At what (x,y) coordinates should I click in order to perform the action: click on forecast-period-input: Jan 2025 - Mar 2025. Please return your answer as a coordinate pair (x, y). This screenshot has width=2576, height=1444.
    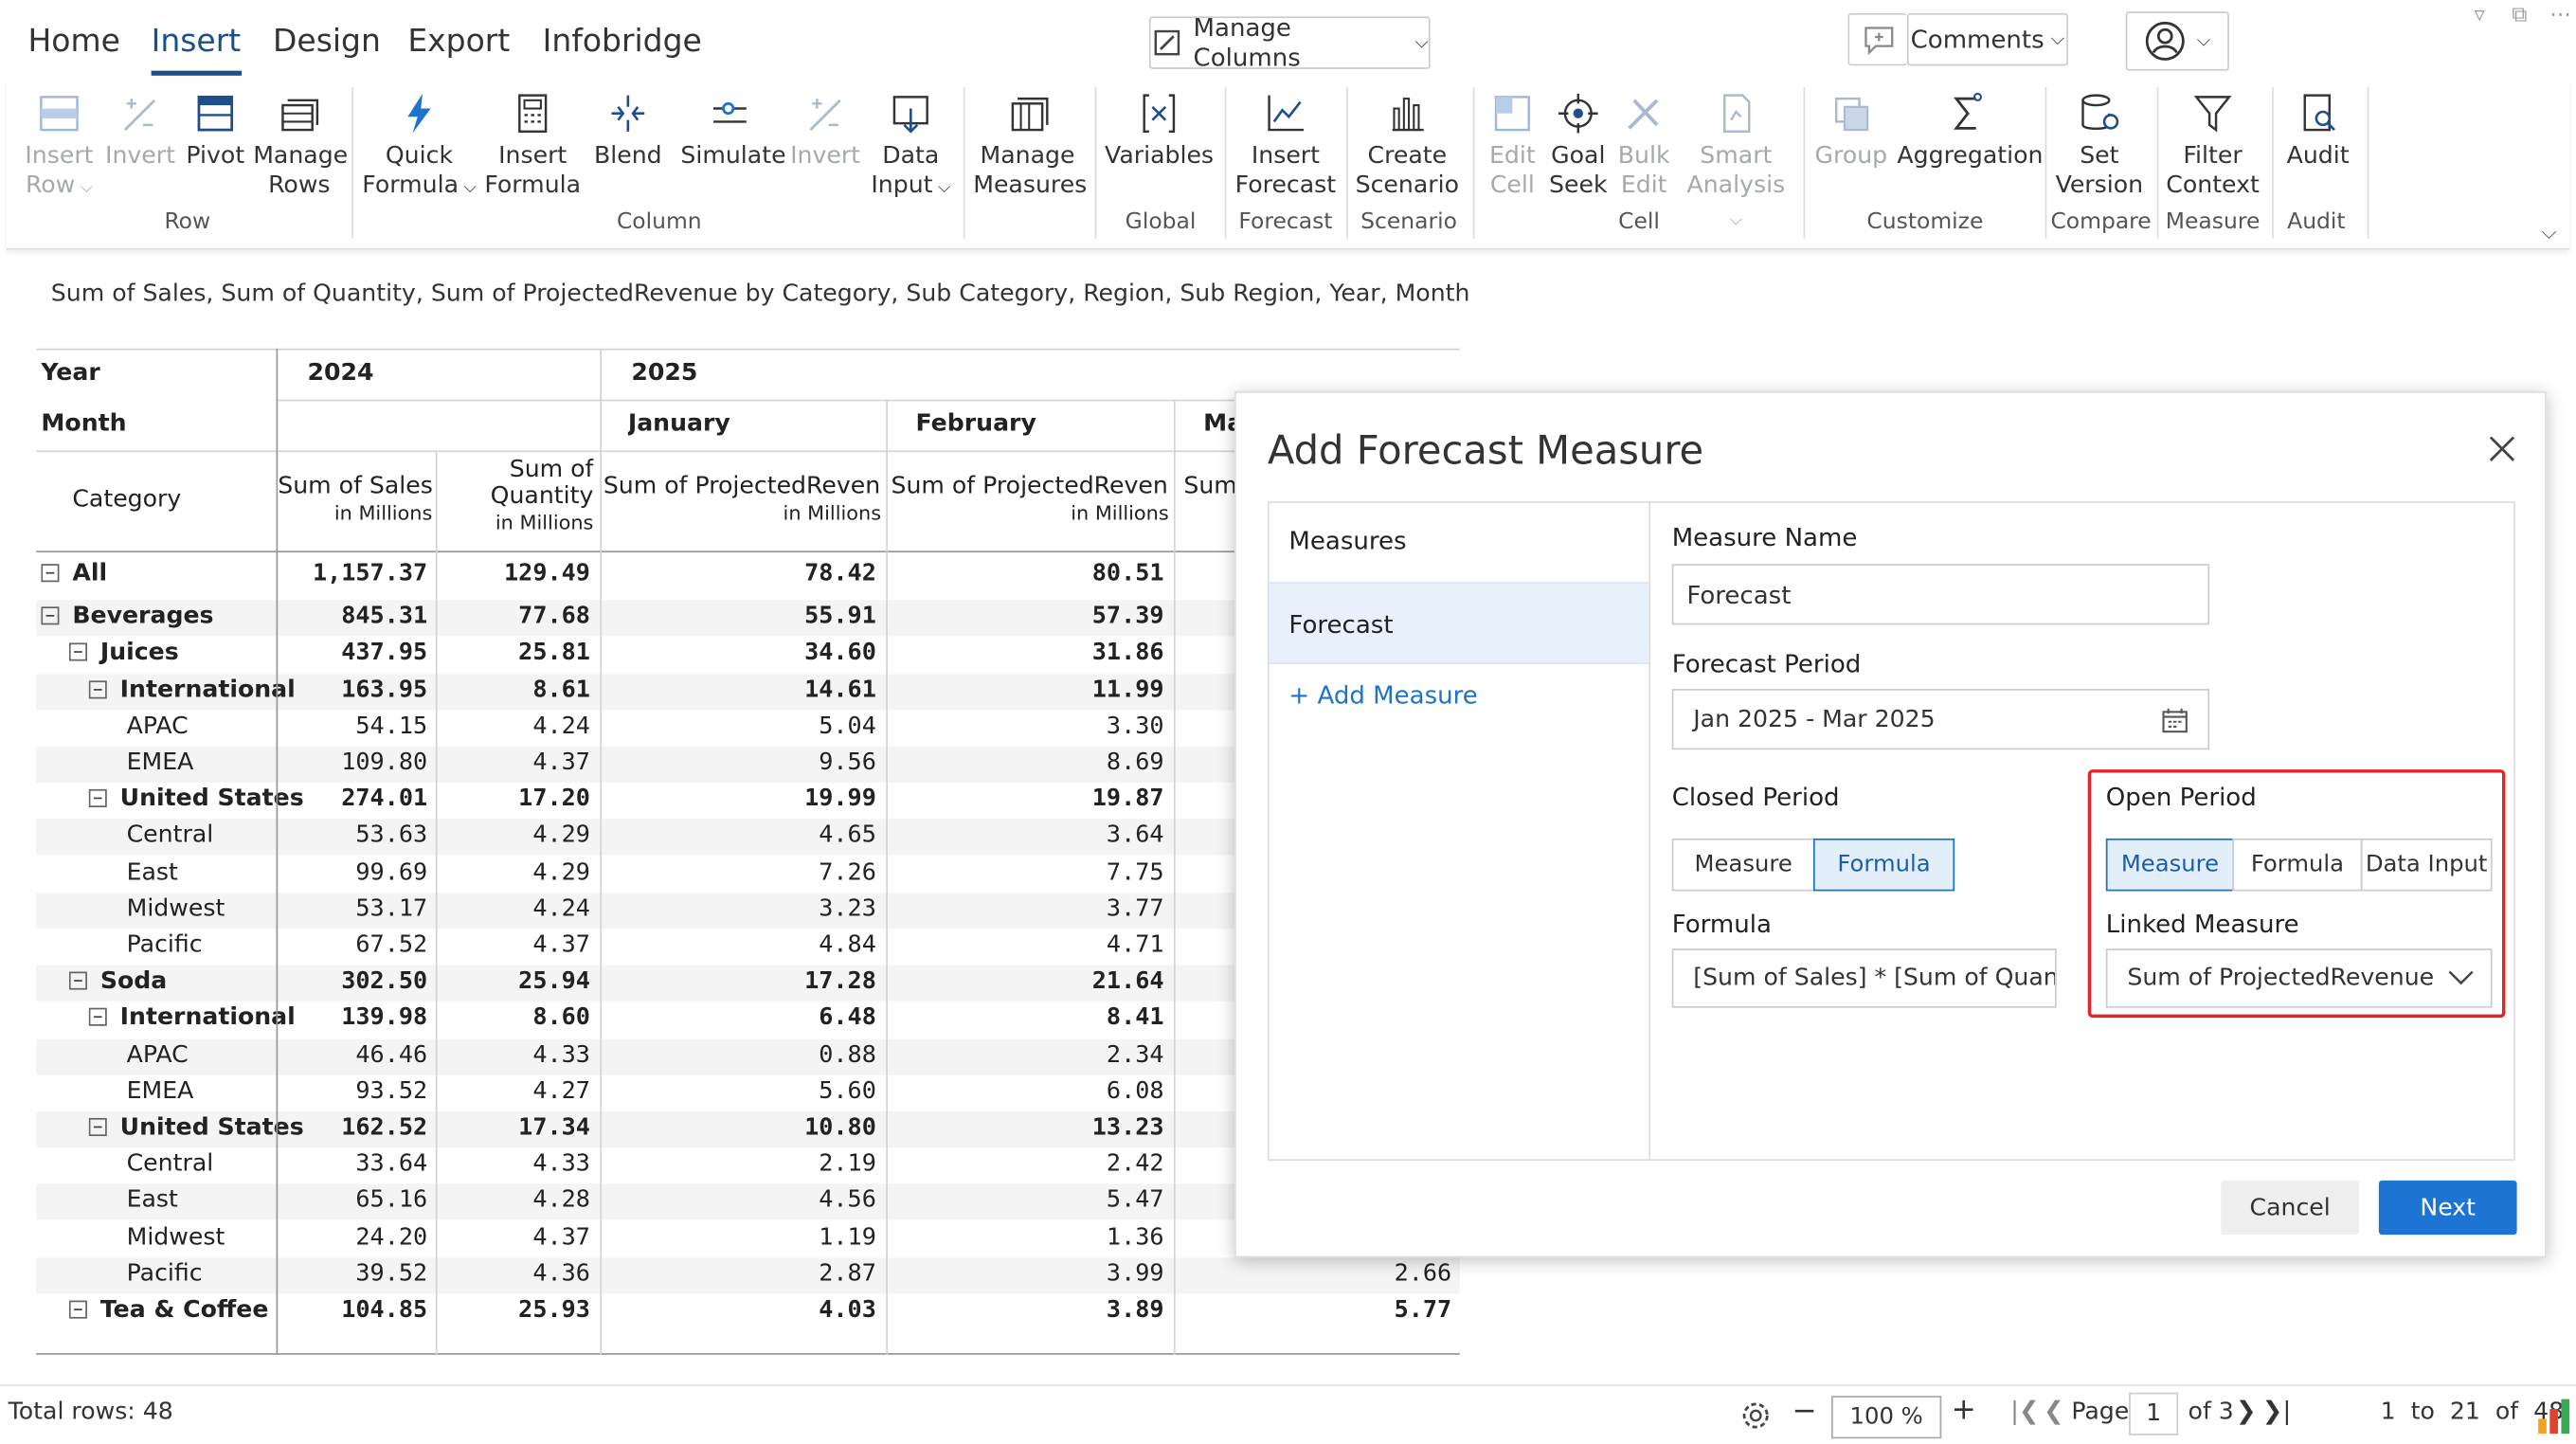
    Looking at the image, I should click on (1940, 719).